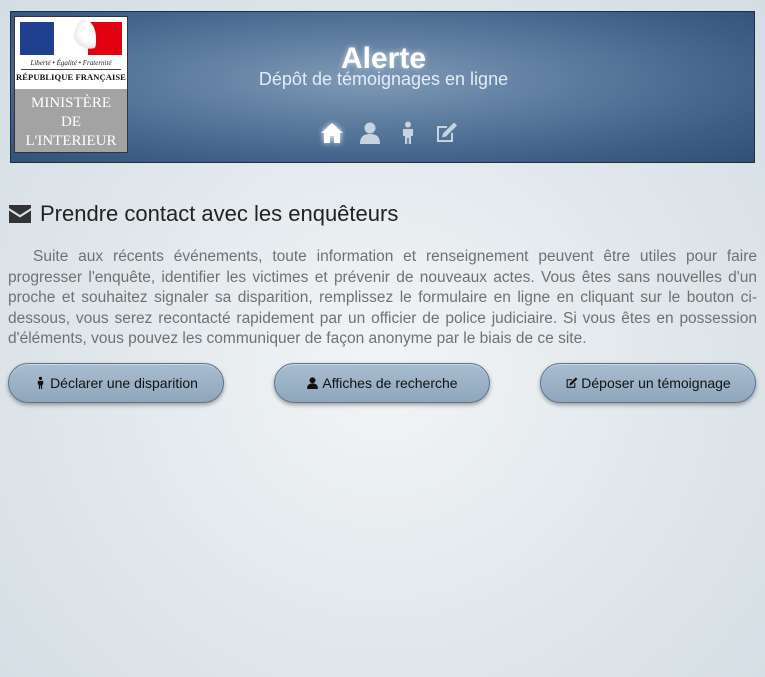 Image resolution: width=765 pixels, height=677 pixels. Describe the element at coordinates (648, 383) in the screenshot. I see `submit-testimony-button: Déposer un témoignage` at that location.